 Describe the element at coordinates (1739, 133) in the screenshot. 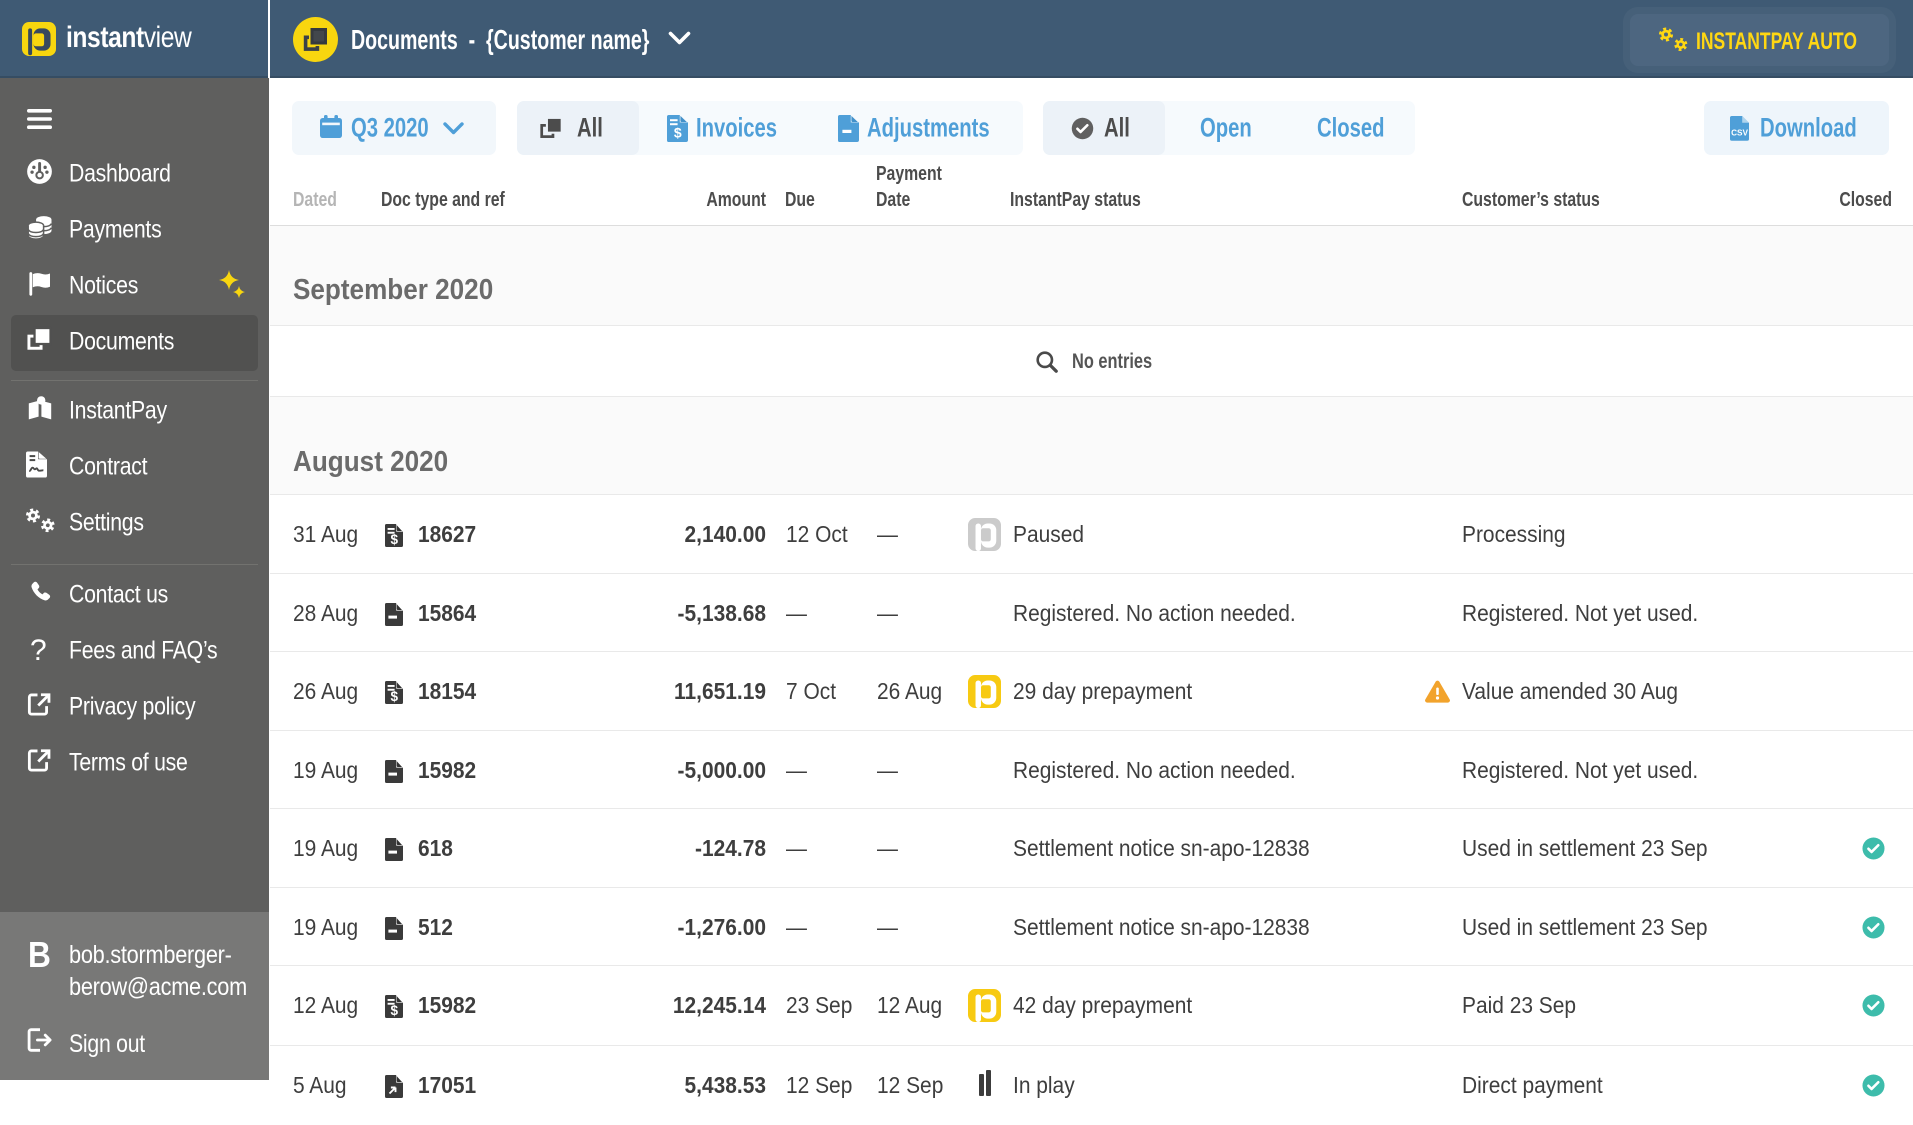

I see `svg-text: CSV` at that location.